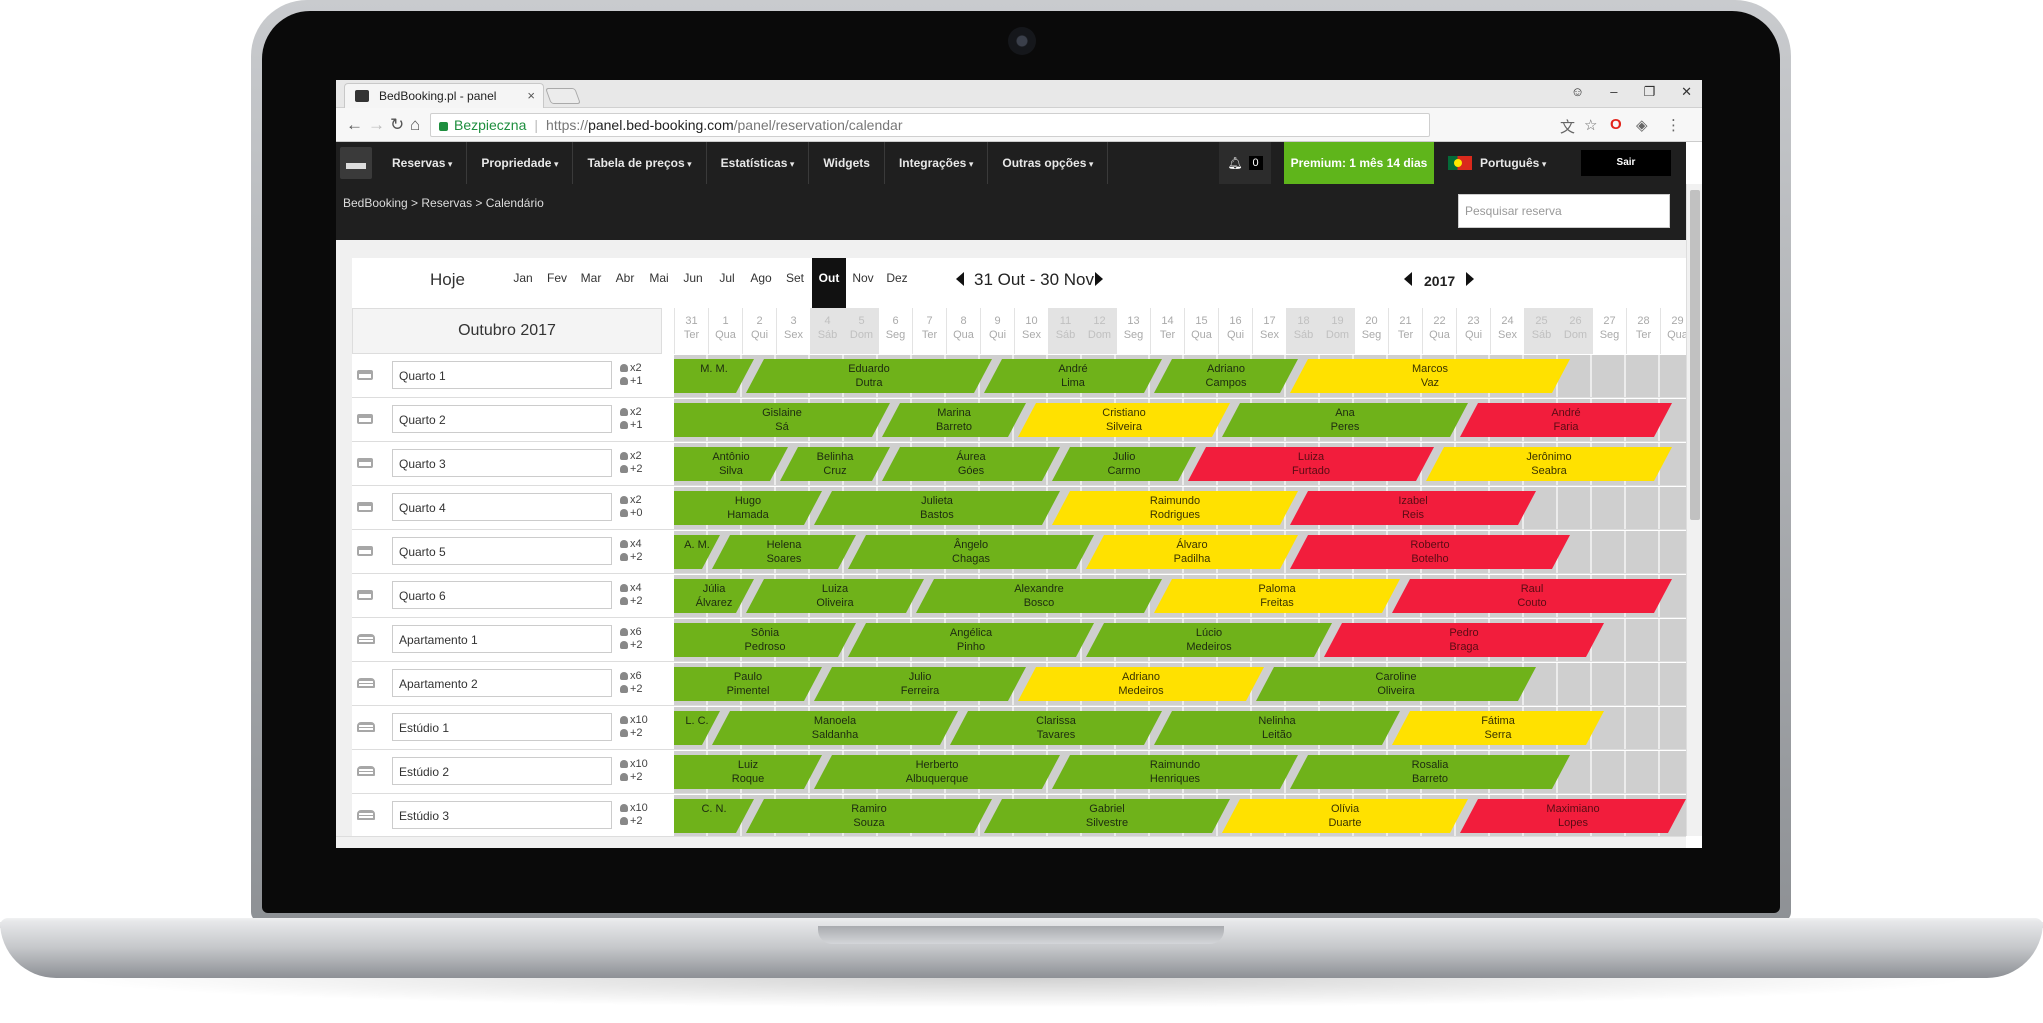 This screenshot has height=1023, width=2043. I want to click on bed-logo-icon: ▬, so click(356, 163).